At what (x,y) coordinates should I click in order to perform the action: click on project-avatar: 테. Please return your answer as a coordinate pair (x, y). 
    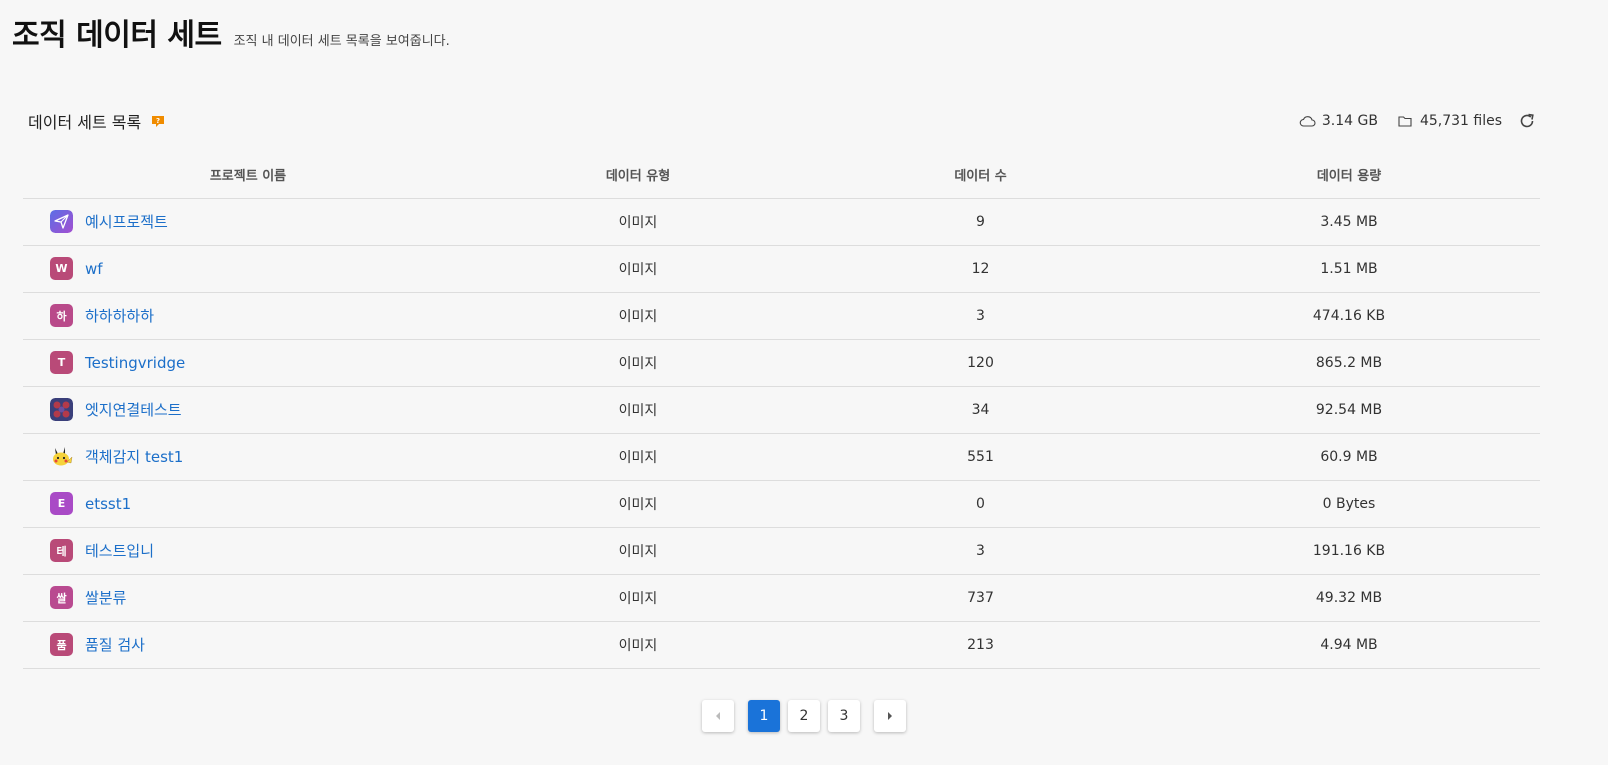
    Looking at the image, I should click on (61, 550).